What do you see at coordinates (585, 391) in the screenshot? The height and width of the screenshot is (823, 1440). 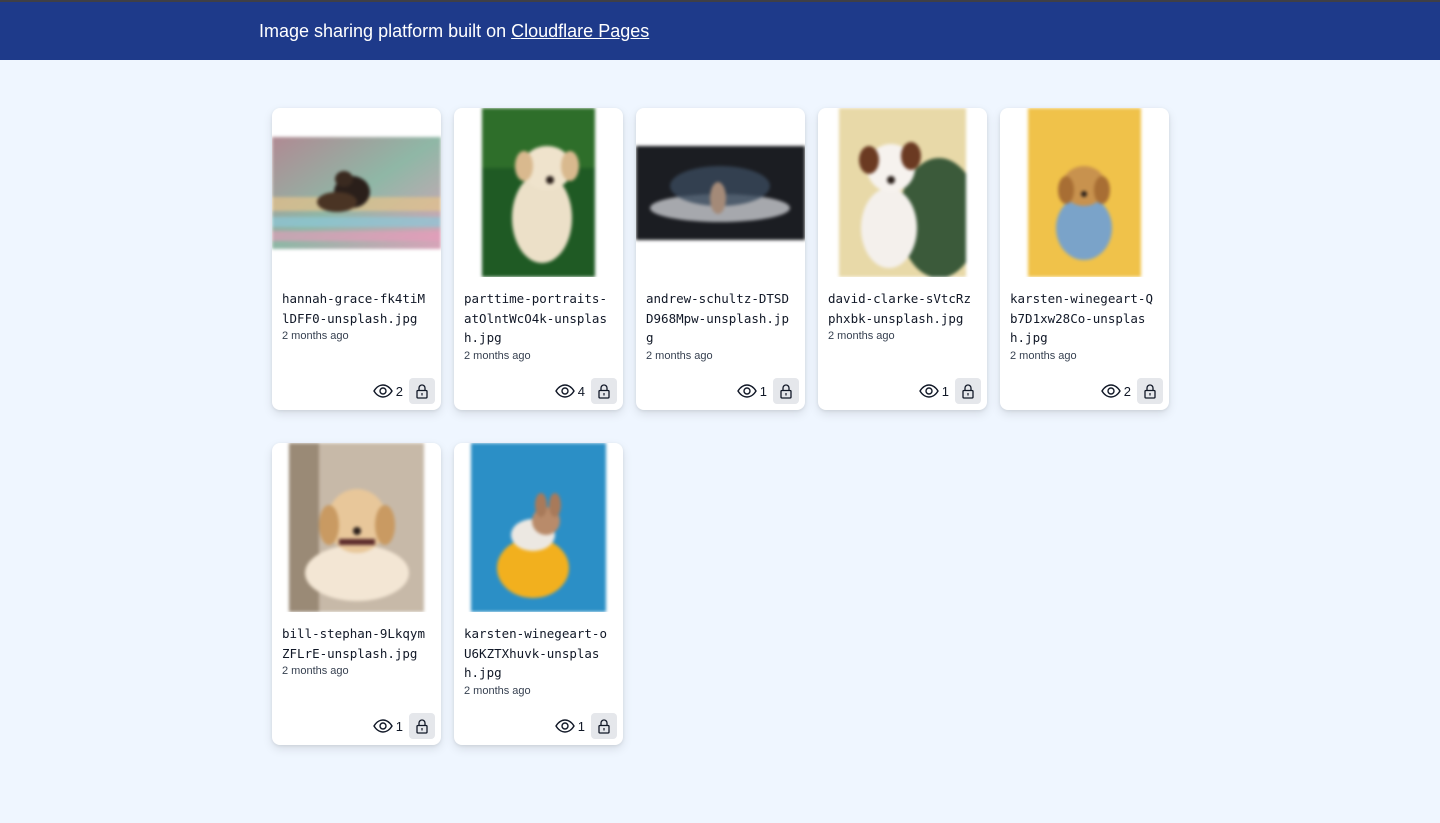 I see `card-meta: 4` at bounding box center [585, 391].